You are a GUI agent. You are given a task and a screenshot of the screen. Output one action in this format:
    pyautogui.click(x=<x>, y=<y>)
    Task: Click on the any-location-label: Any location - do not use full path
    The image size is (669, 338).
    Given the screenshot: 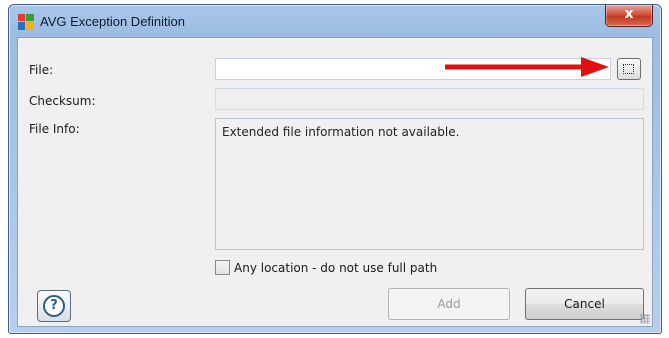 What is the action you would take?
    pyautogui.click(x=336, y=267)
    